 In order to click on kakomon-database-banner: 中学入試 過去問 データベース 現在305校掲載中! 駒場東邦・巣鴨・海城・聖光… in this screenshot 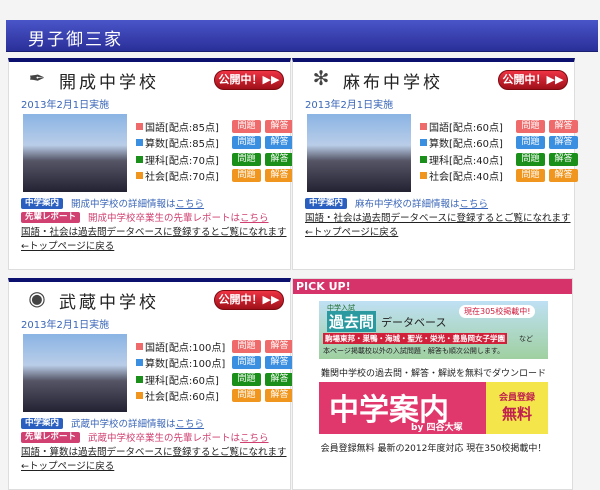, I will do `click(433, 330)`.